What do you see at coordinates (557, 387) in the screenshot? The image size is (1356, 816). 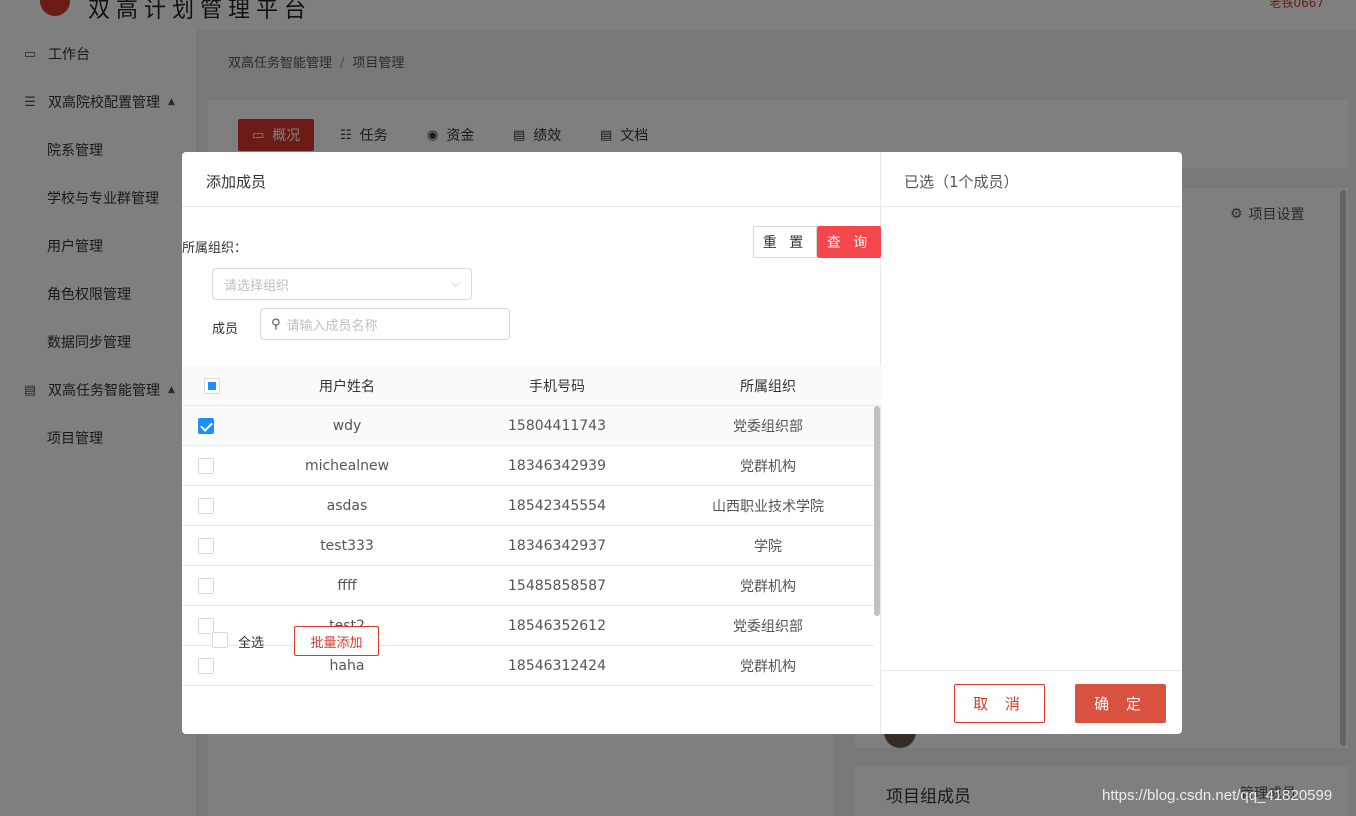 I see `column-header-phone: 手机号码` at bounding box center [557, 387].